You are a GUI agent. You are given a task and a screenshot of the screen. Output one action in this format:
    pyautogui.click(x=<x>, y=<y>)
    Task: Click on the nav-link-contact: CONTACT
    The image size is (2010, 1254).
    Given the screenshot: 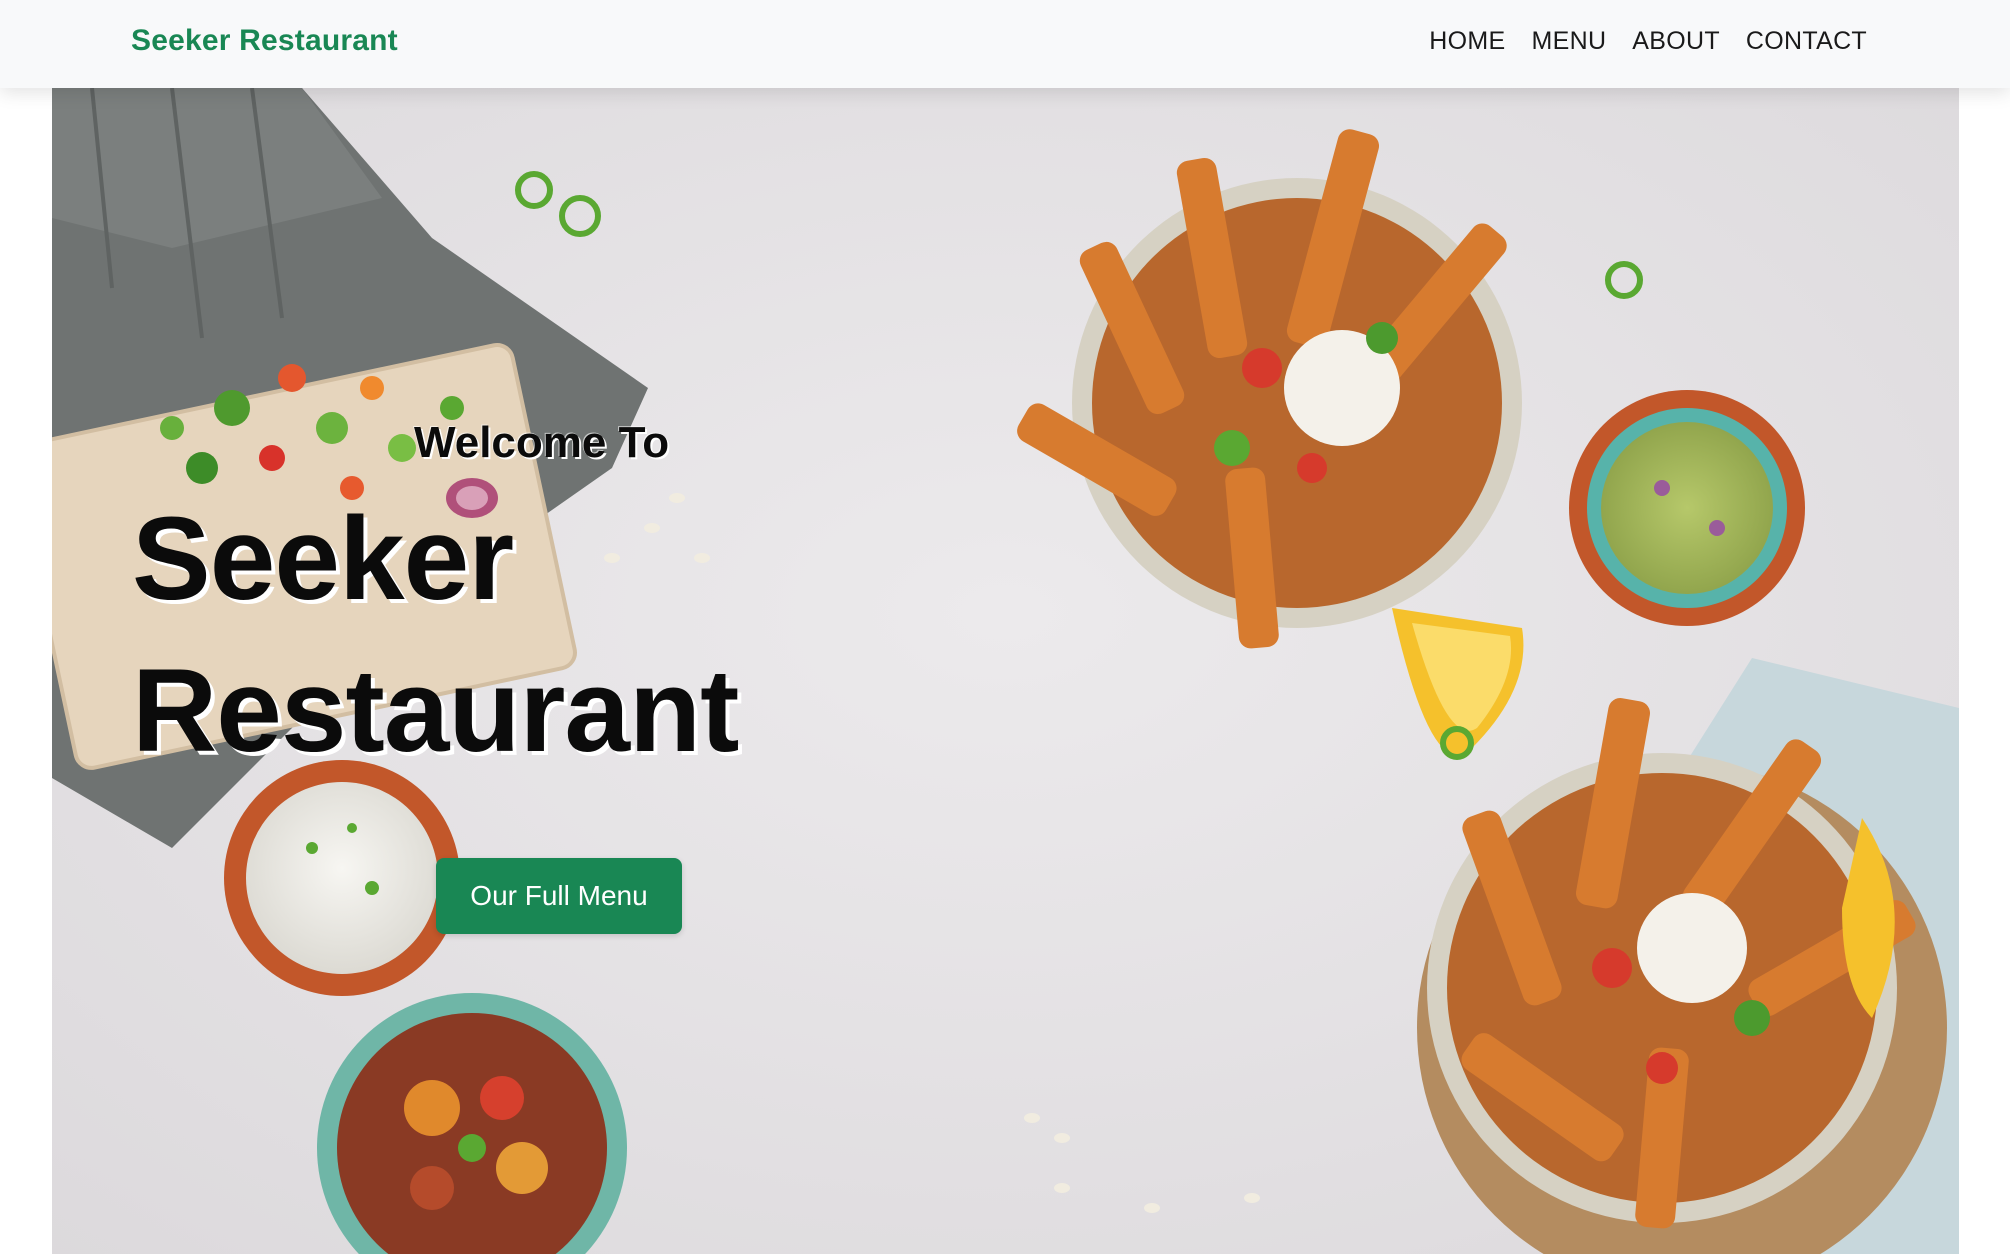 What is the action you would take?
    pyautogui.click(x=1806, y=41)
    